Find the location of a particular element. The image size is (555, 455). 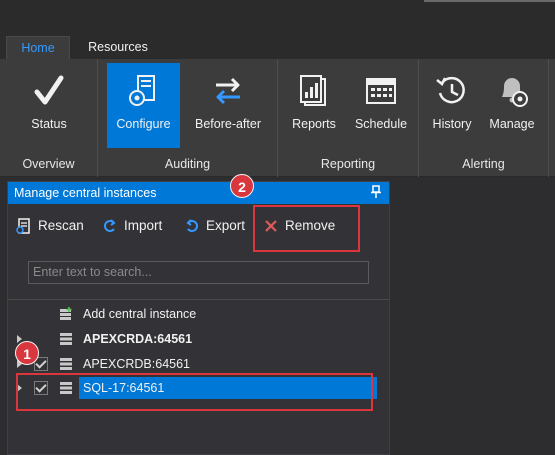

titlebar-accent is located at coordinates (489, 1).